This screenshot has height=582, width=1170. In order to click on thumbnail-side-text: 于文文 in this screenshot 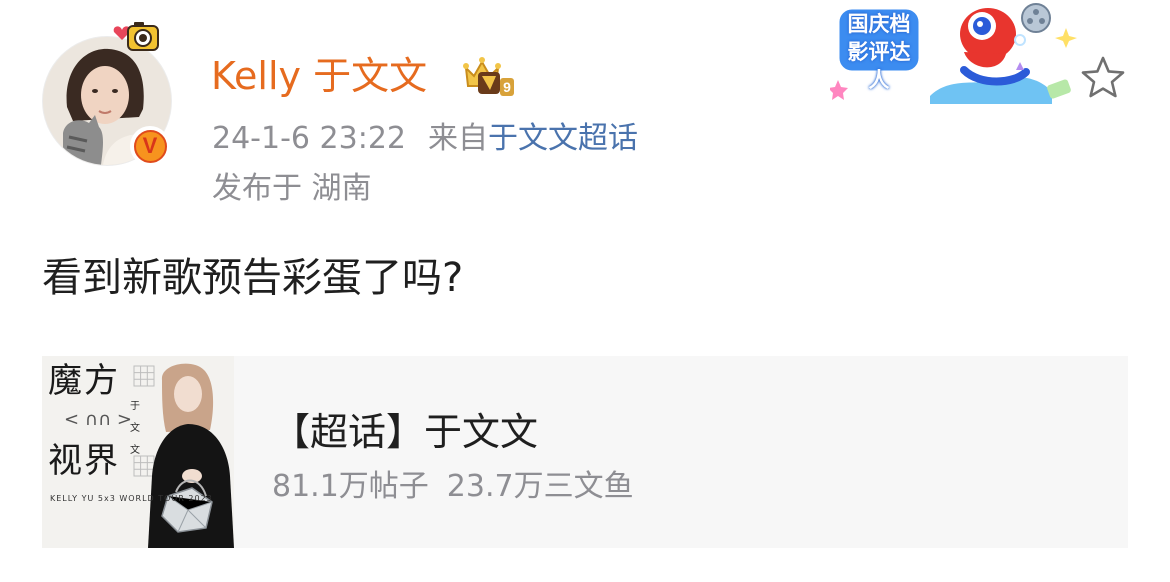, I will do `click(135, 428)`.